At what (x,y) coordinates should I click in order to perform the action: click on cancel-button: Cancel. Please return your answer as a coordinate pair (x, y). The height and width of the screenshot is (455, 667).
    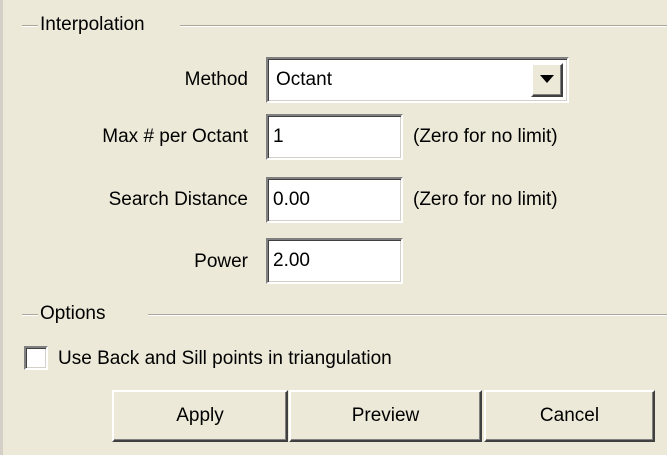
    Looking at the image, I should click on (569, 416).